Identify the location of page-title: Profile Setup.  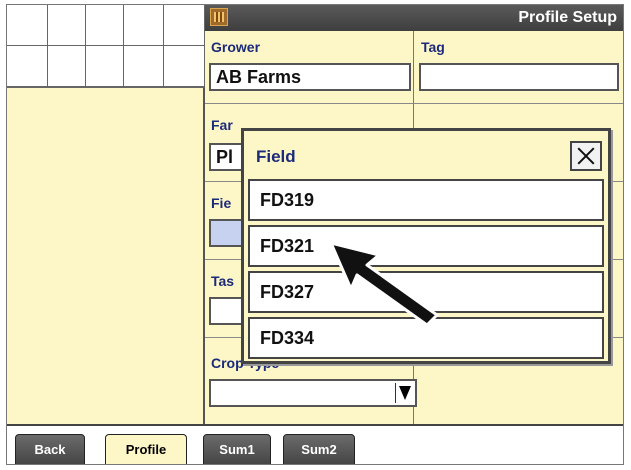
(567, 17).